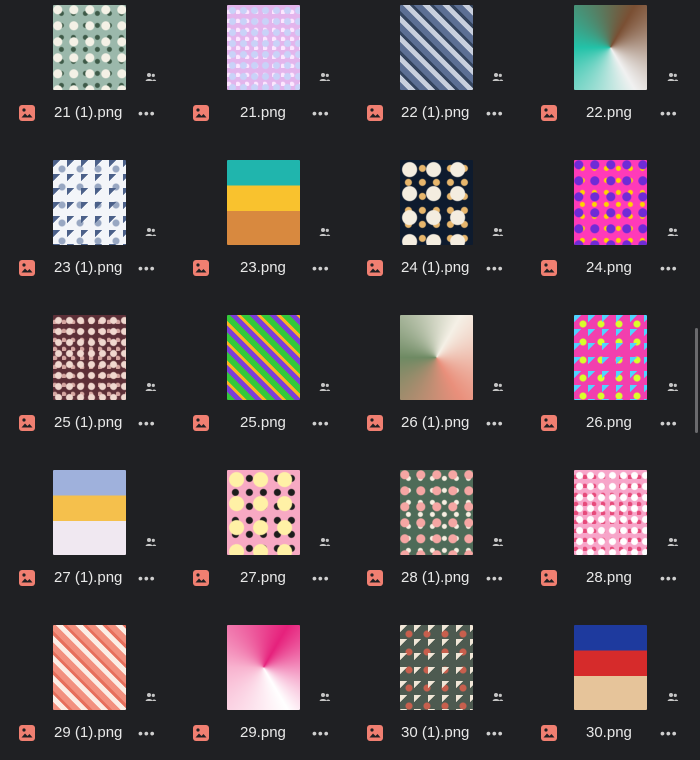 The image size is (700, 760). What do you see at coordinates (88, 113) in the screenshot?
I see `file-name: 21 (1).png` at bounding box center [88, 113].